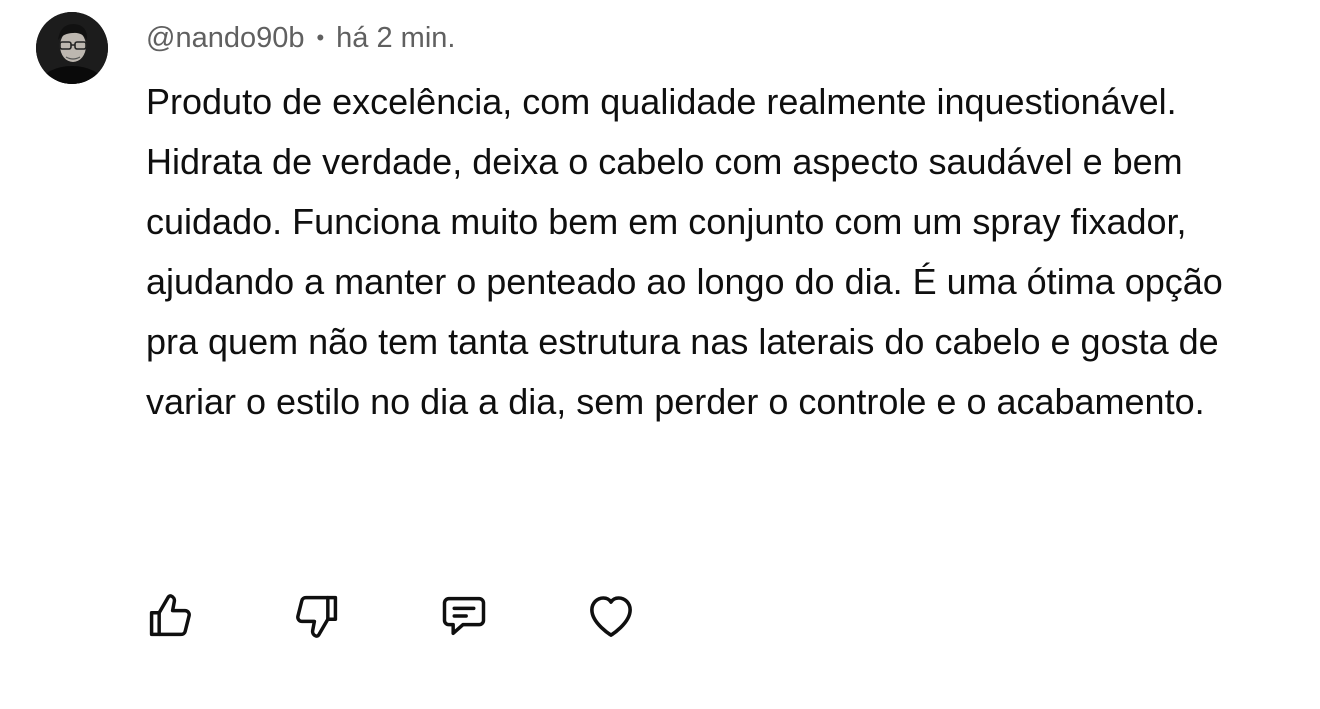 This screenshot has width=1320, height=709. I want to click on user-avatar-icon, so click(72, 48).